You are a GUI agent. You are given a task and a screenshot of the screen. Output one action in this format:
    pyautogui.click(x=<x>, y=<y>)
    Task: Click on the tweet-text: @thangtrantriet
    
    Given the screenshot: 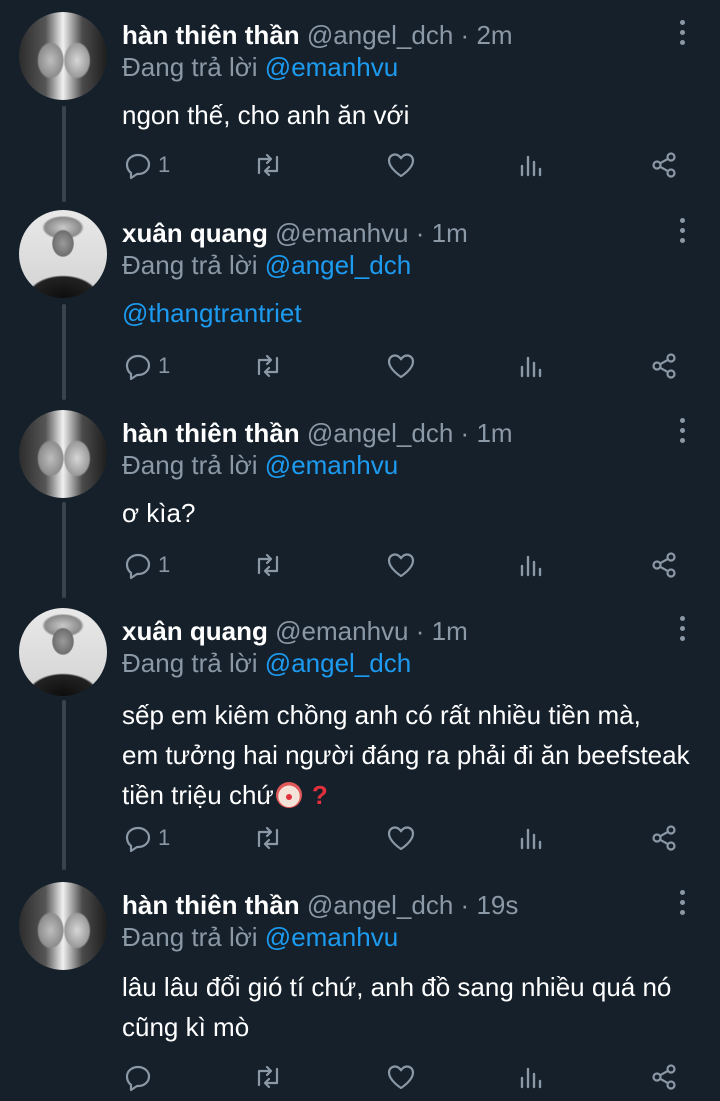 What is the action you would take?
    pyautogui.click(x=412, y=313)
    